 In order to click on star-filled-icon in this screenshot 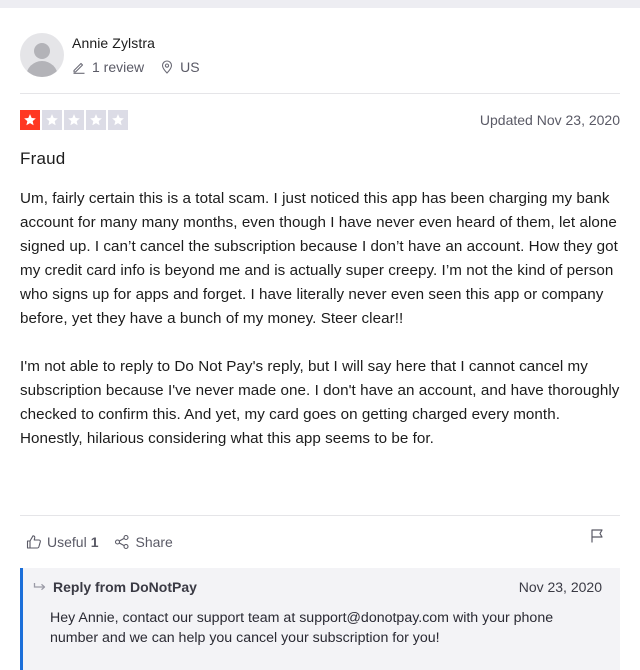, I will do `click(30, 120)`.